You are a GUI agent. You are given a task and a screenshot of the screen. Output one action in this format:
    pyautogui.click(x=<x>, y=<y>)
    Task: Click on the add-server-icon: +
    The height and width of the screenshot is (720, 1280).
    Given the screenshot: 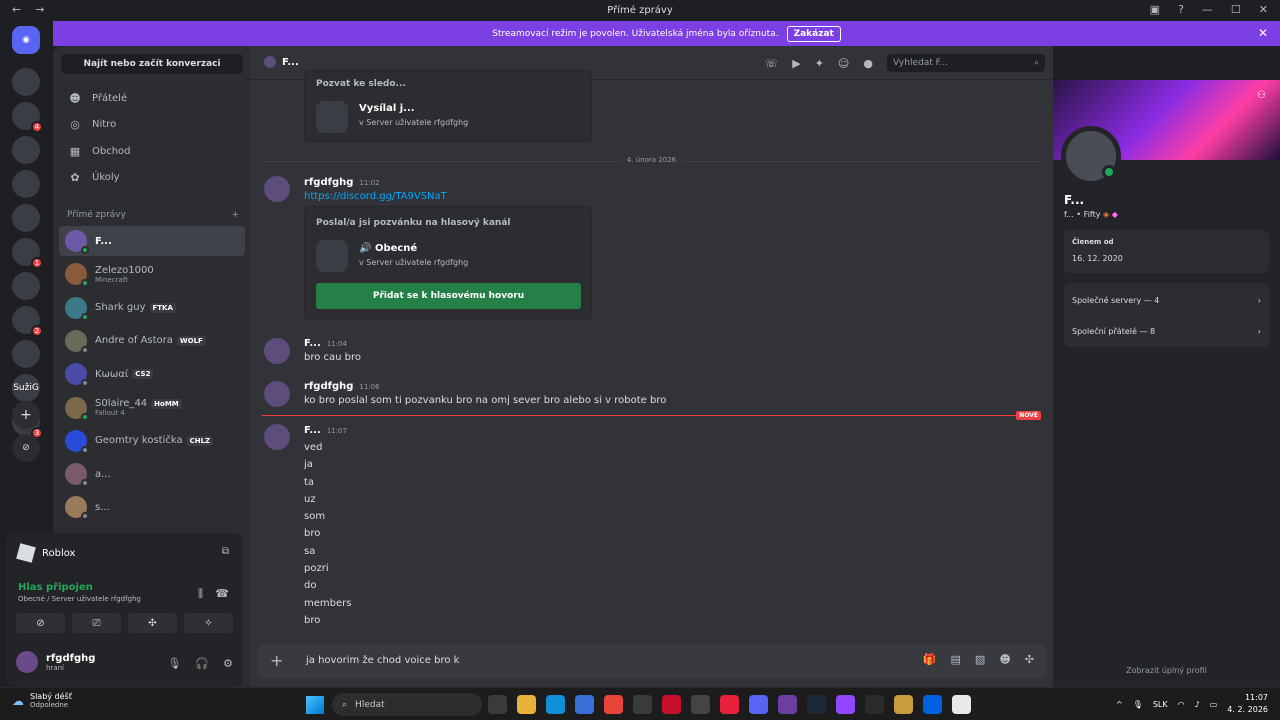 What is the action you would take?
    pyautogui.click(x=26, y=415)
    